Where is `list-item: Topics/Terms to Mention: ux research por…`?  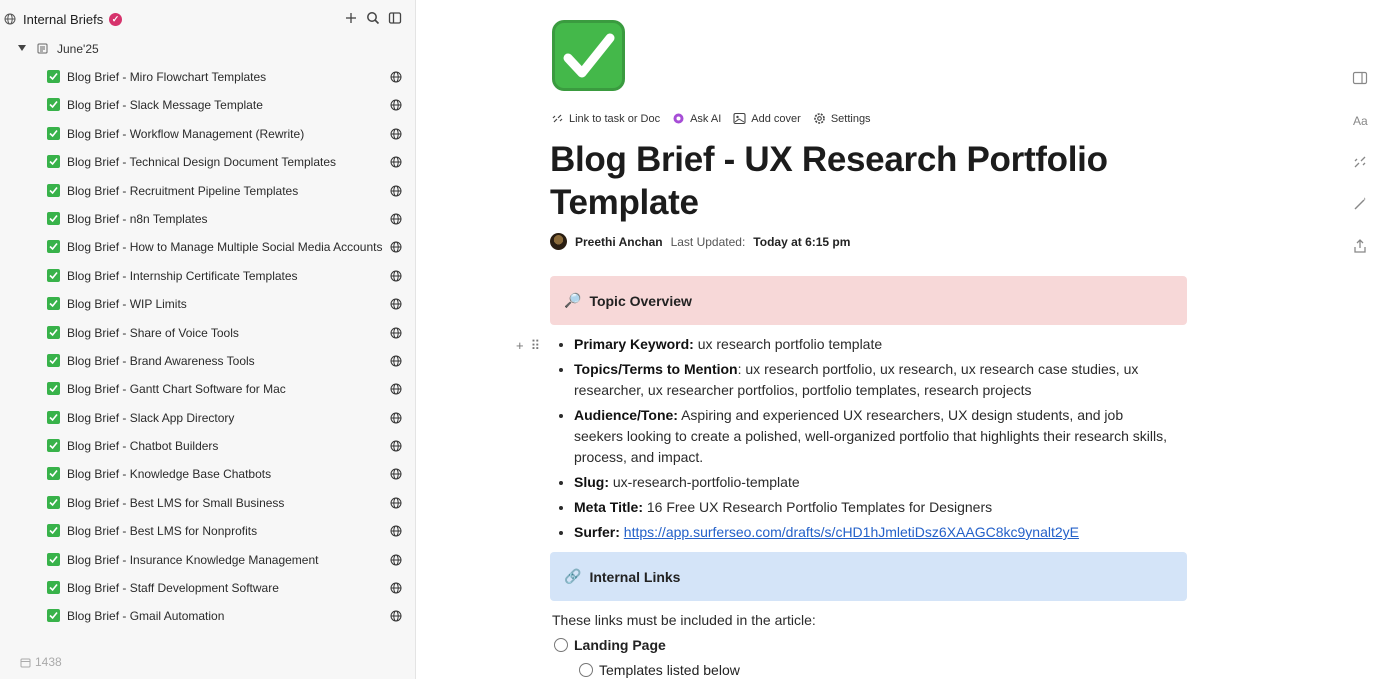
list-item: Topics/Terms to Mention: ux research por… is located at coordinates (874, 380).